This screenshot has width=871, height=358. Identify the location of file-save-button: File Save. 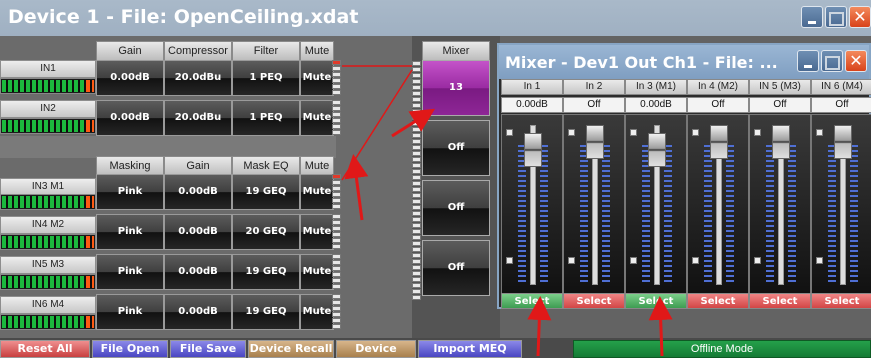
(208, 349).